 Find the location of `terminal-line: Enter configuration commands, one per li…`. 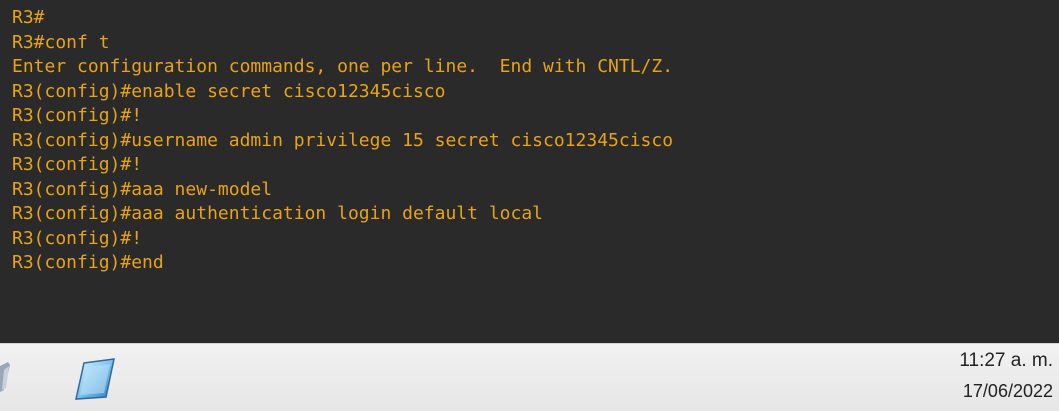

terminal-line: Enter configuration commands, one per li… is located at coordinates (343, 66).